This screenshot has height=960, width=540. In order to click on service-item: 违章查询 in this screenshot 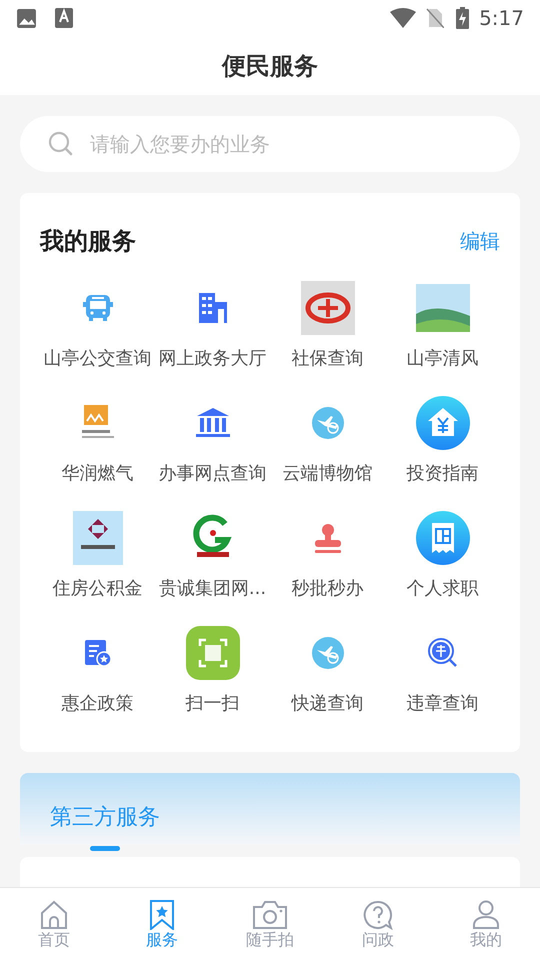, I will do `click(442, 703)`.